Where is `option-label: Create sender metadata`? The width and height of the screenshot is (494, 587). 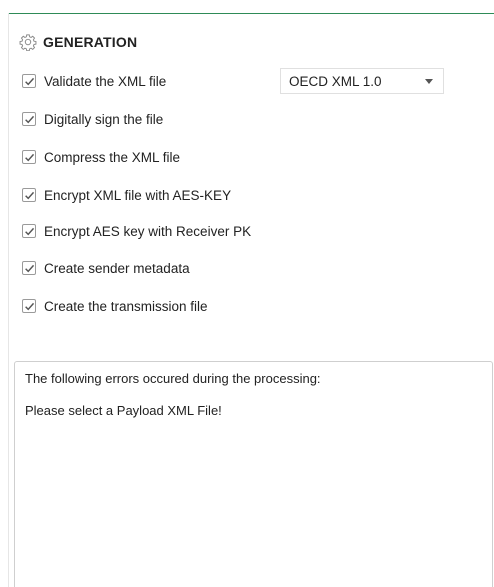
option-label: Create sender metadata is located at coordinates (117, 268).